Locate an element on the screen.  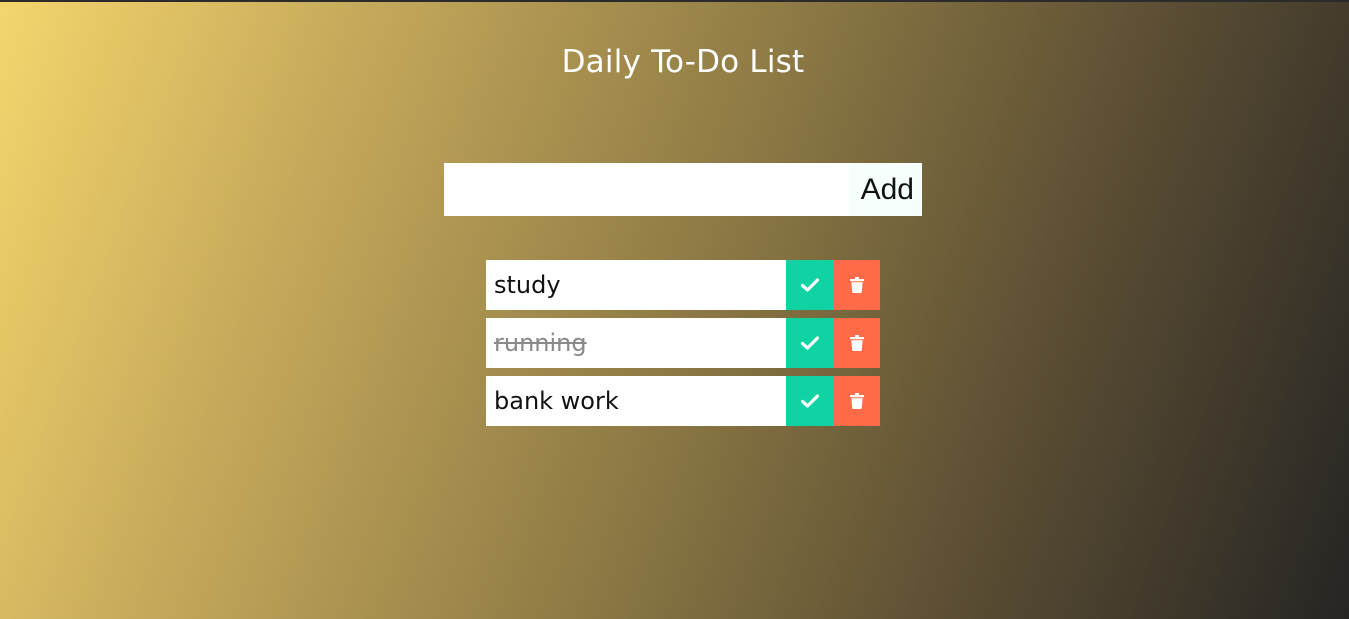
window-top-border is located at coordinates (674, 1).